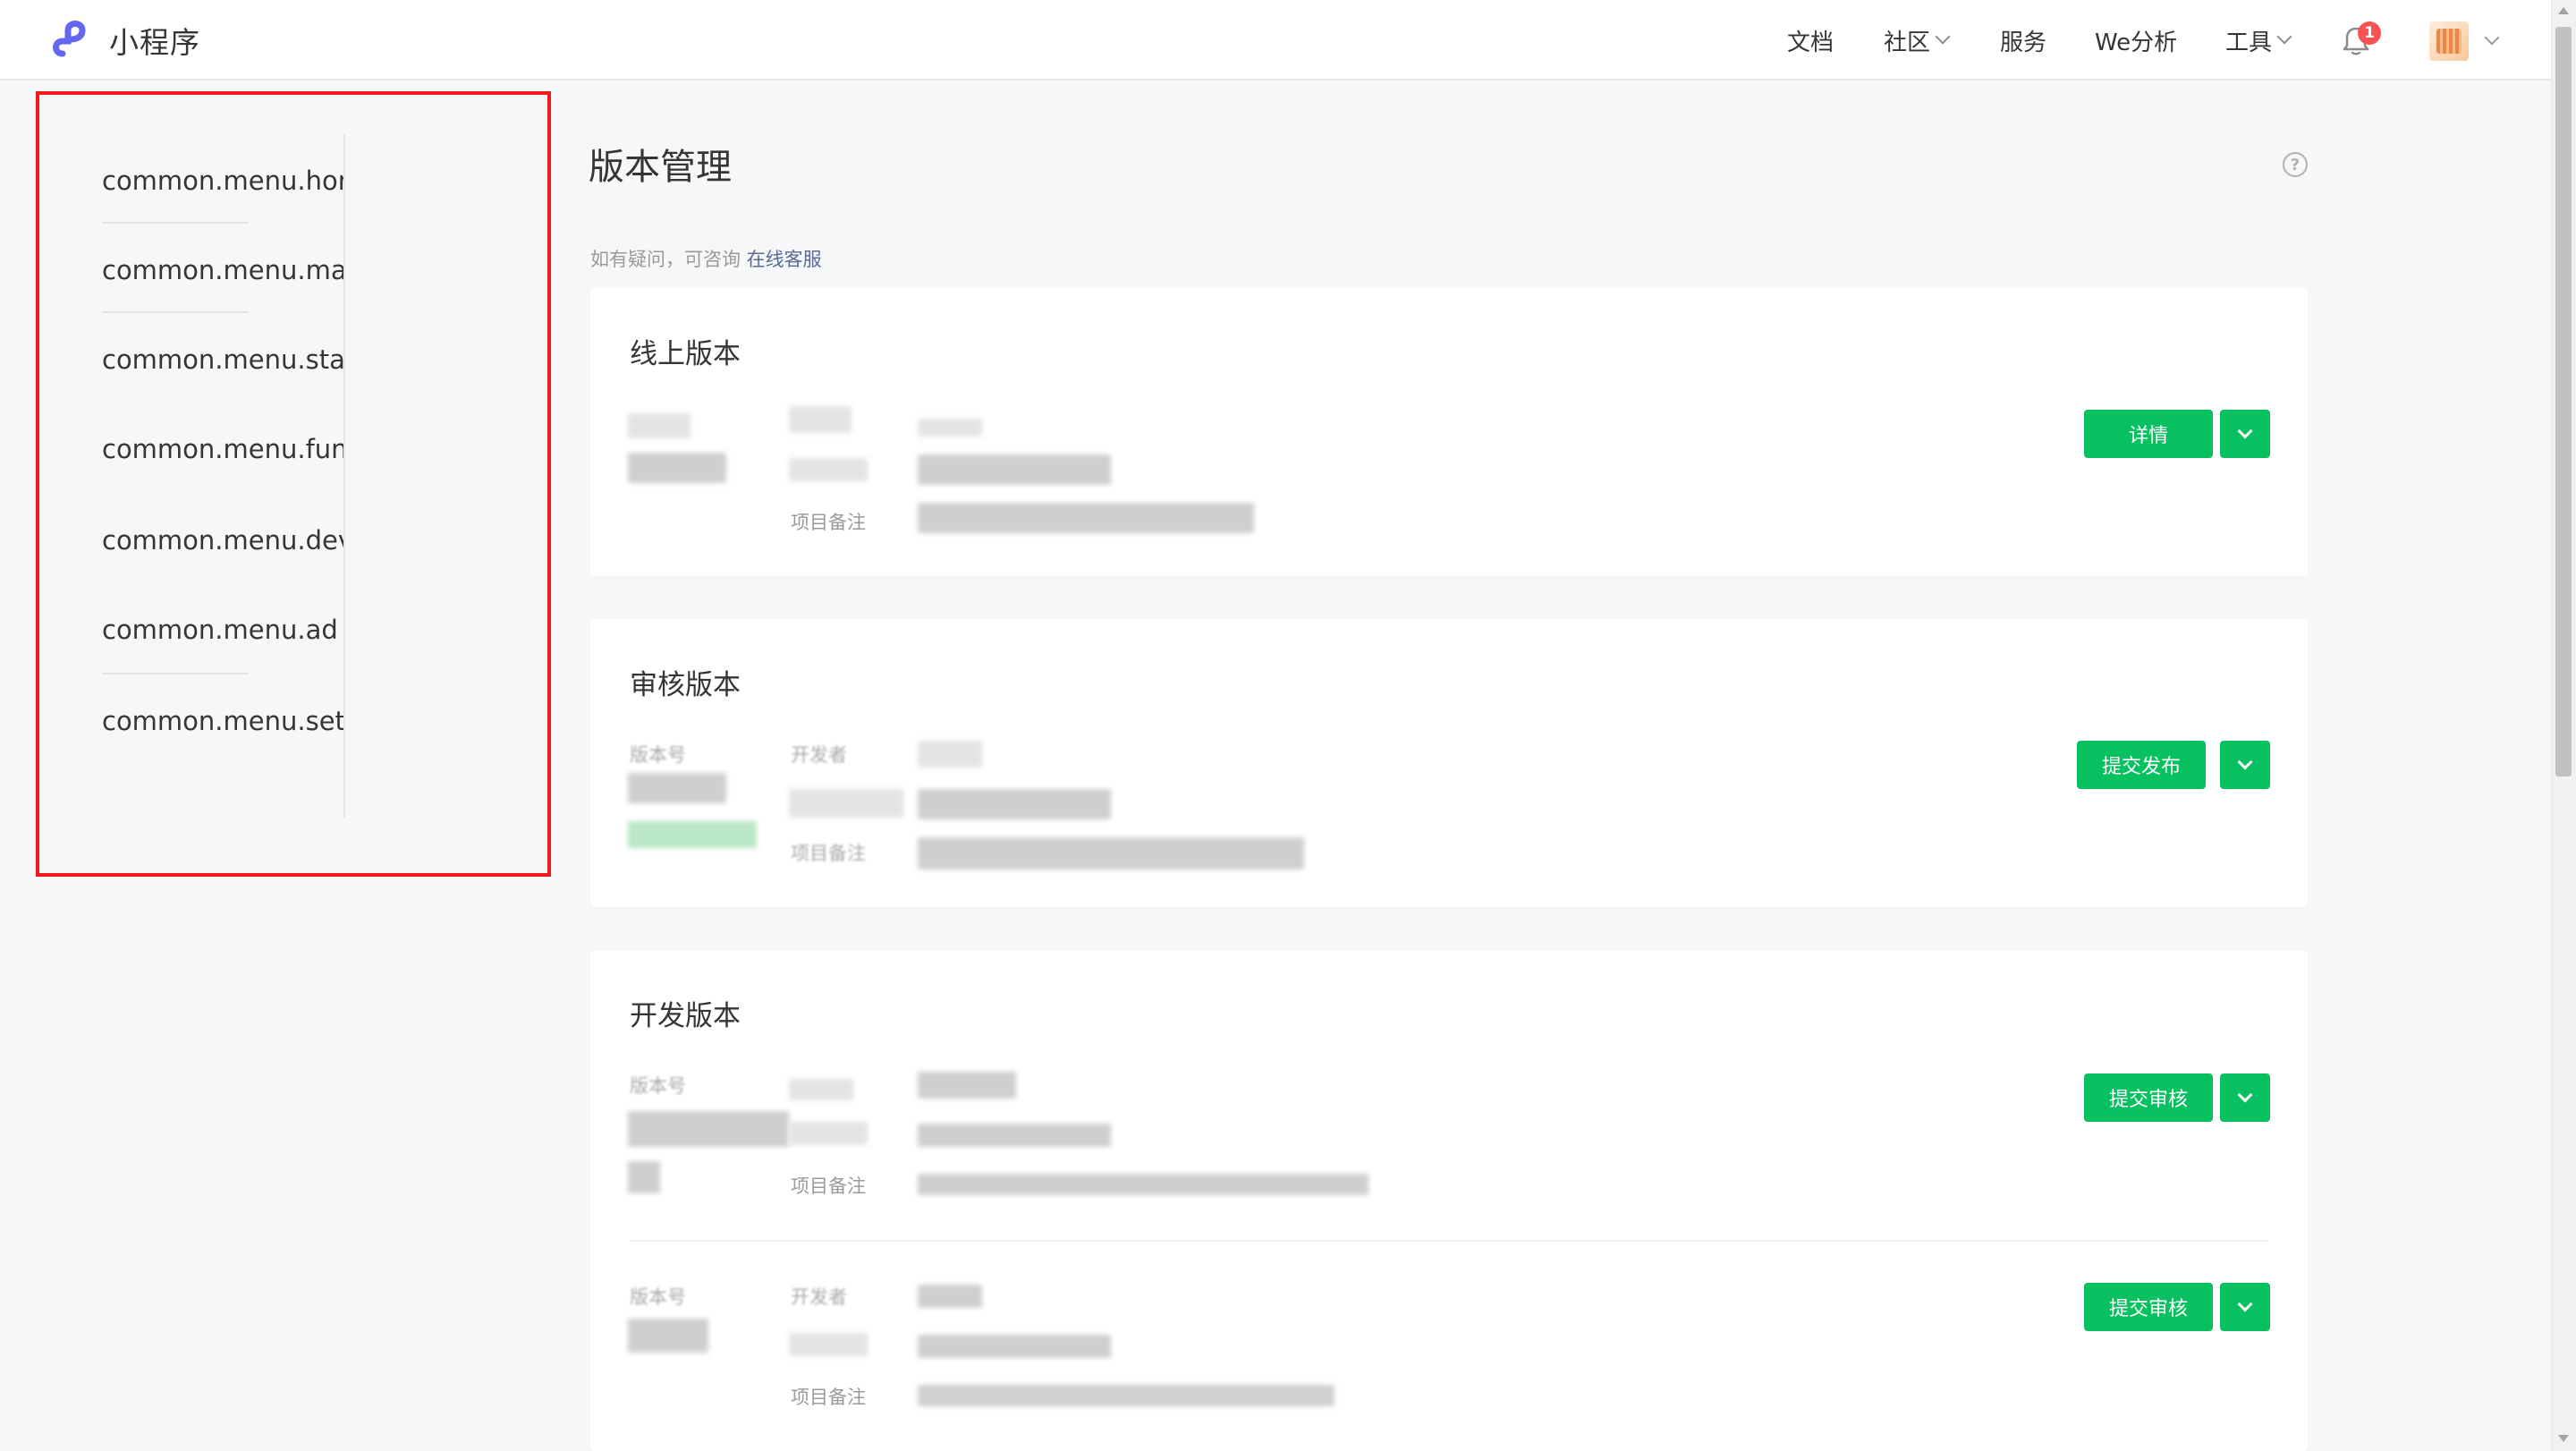 The image size is (2576, 1451). What do you see at coordinates (2369, 33) in the screenshot?
I see `notification-badge: 1` at bounding box center [2369, 33].